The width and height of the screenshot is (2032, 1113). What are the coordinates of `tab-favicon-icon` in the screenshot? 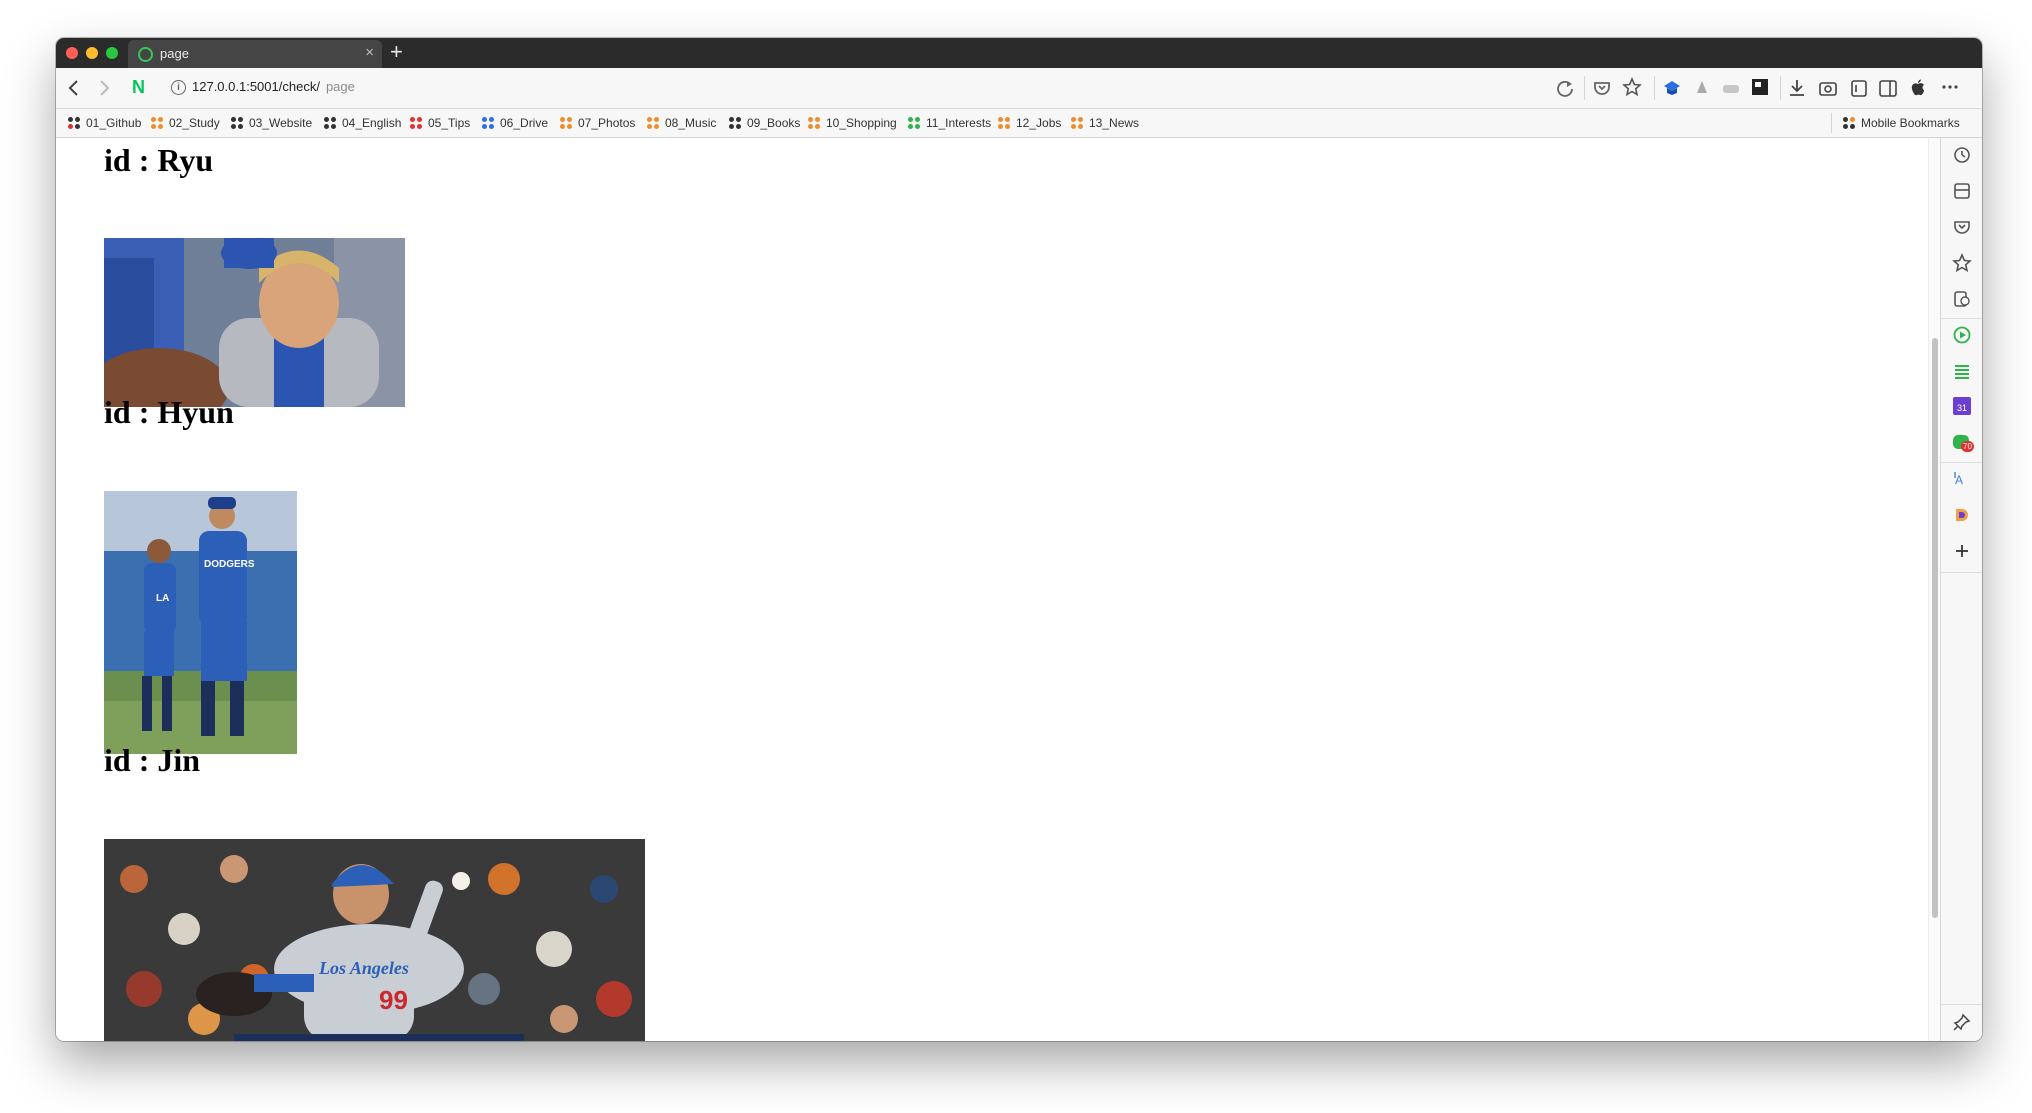 It's located at (145, 54).